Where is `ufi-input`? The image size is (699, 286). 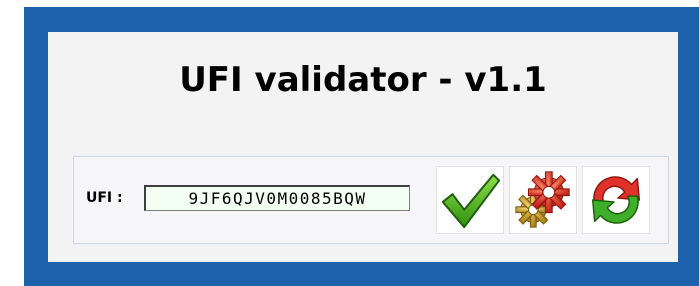
ufi-input is located at coordinates (277, 198).